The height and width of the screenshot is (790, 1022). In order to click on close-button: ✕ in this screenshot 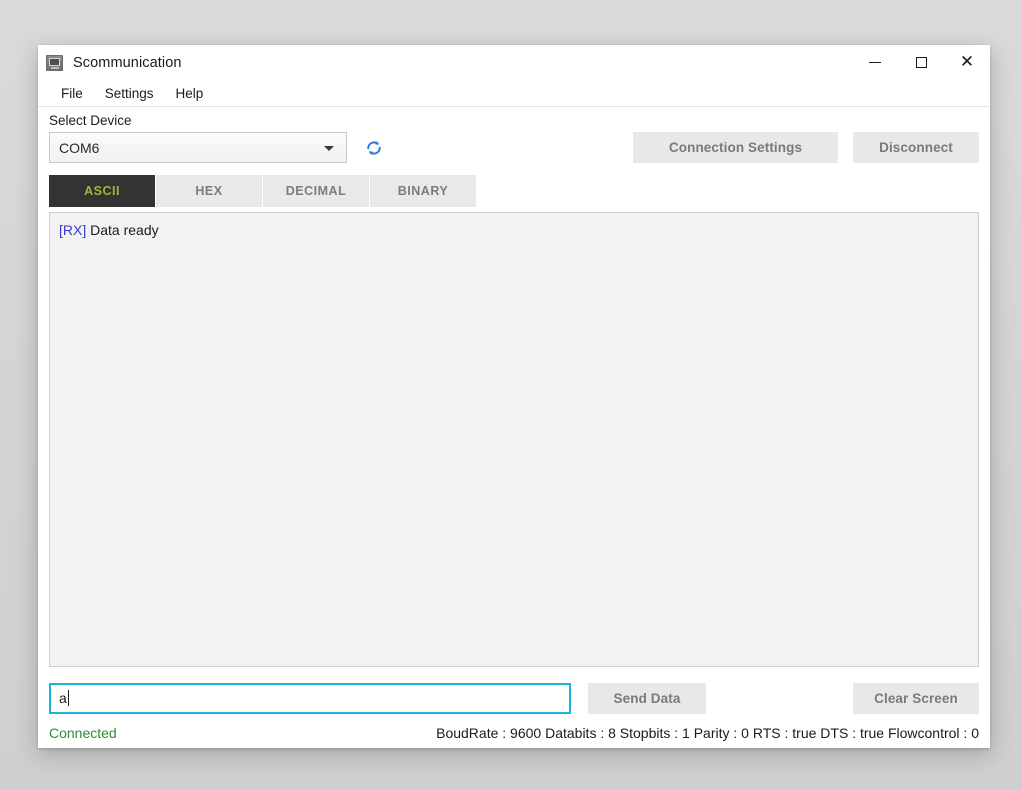, I will do `click(967, 62)`.